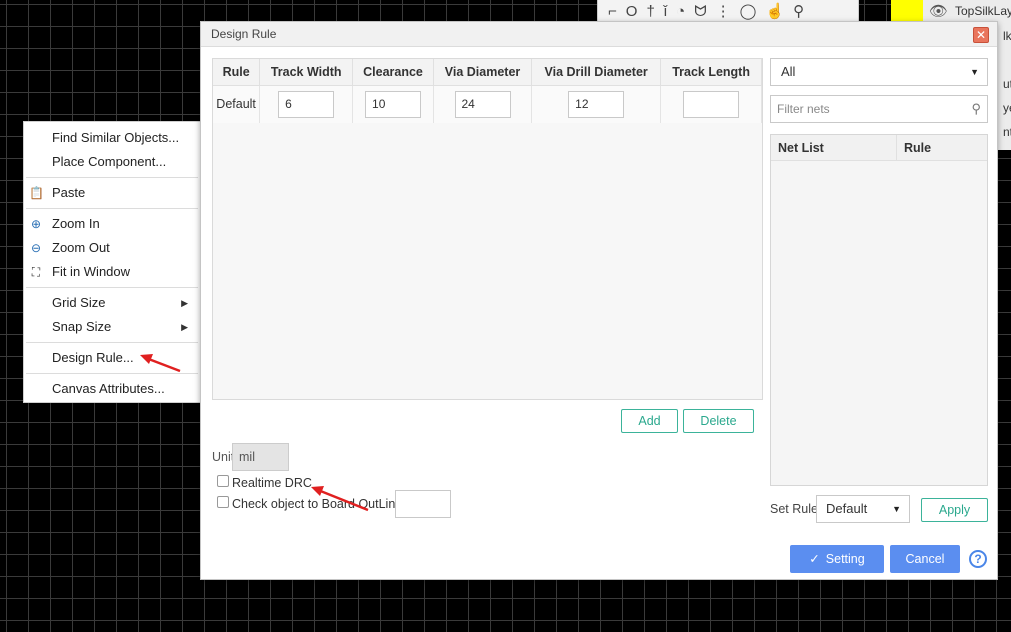 This screenshot has height=632, width=1011. I want to click on setting-button: ✓ Setting, so click(837, 559).